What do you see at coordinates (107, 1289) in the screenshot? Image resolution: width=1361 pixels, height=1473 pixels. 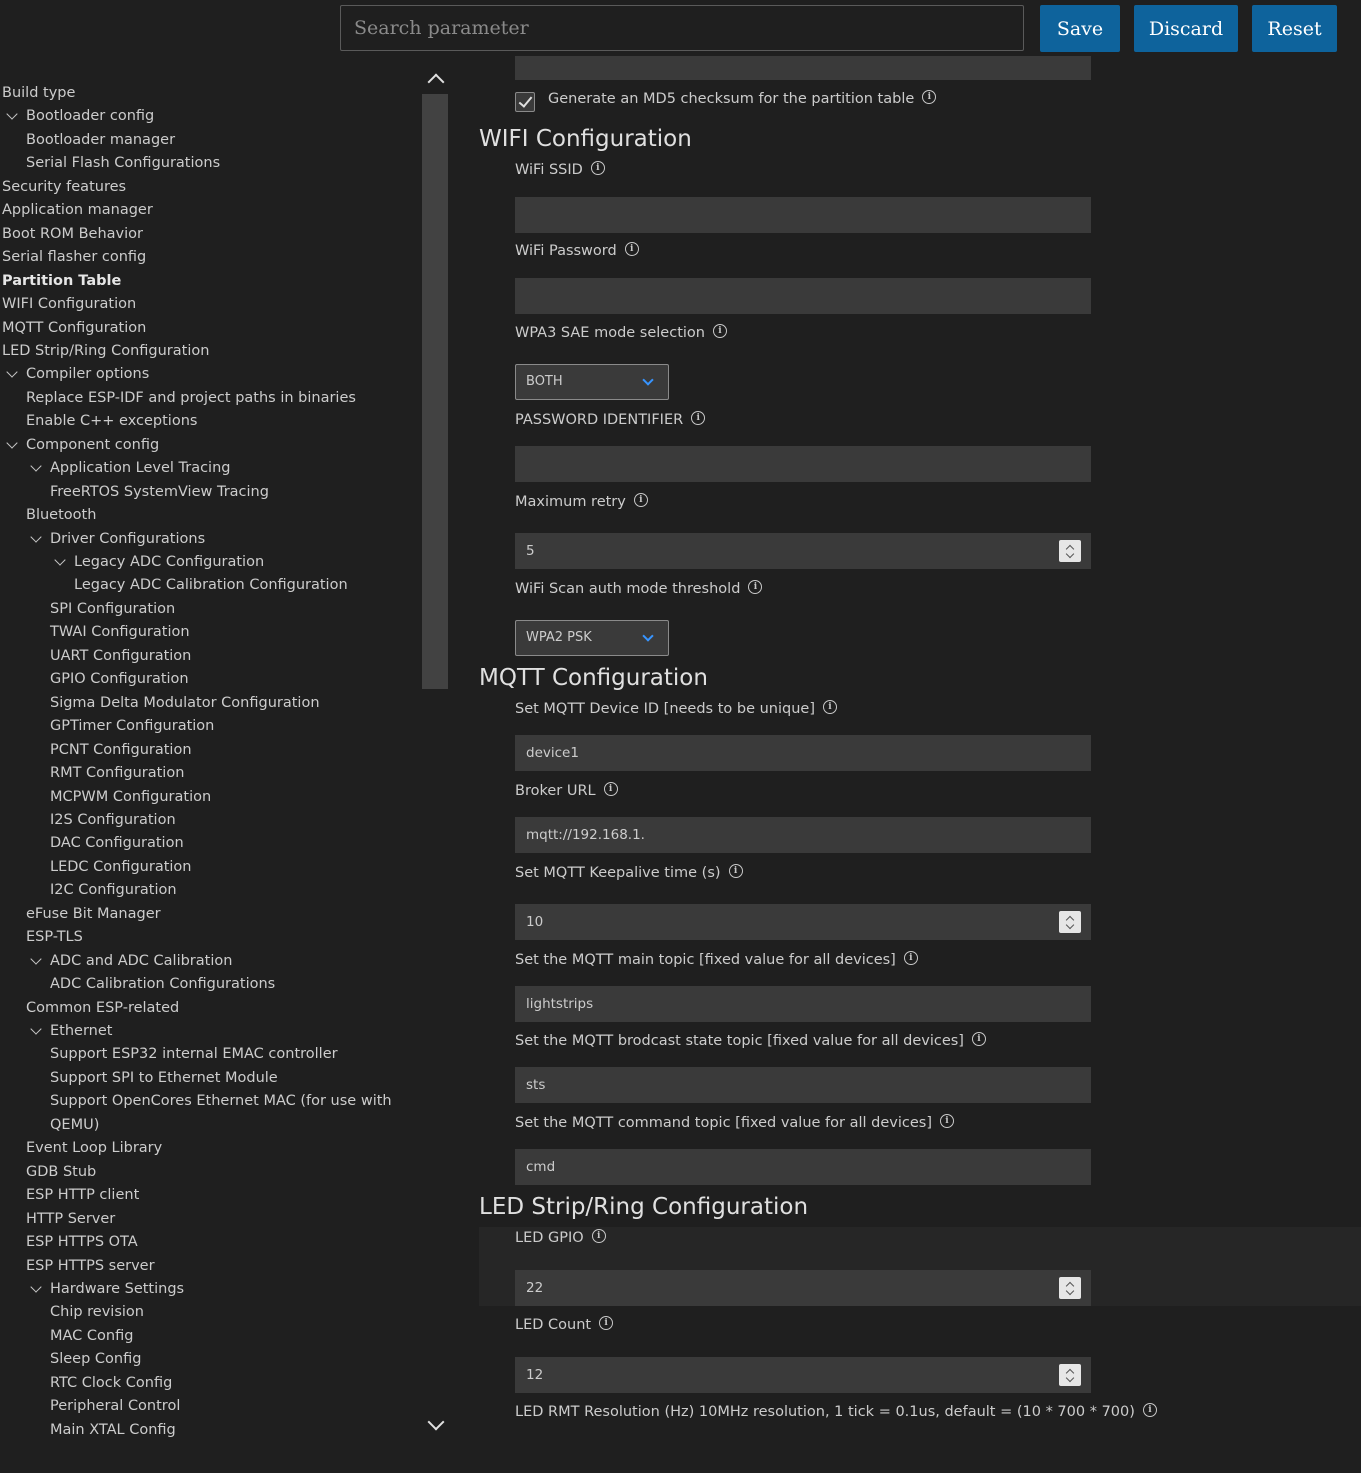 I see `sidebar-item: Hardware Settings` at bounding box center [107, 1289].